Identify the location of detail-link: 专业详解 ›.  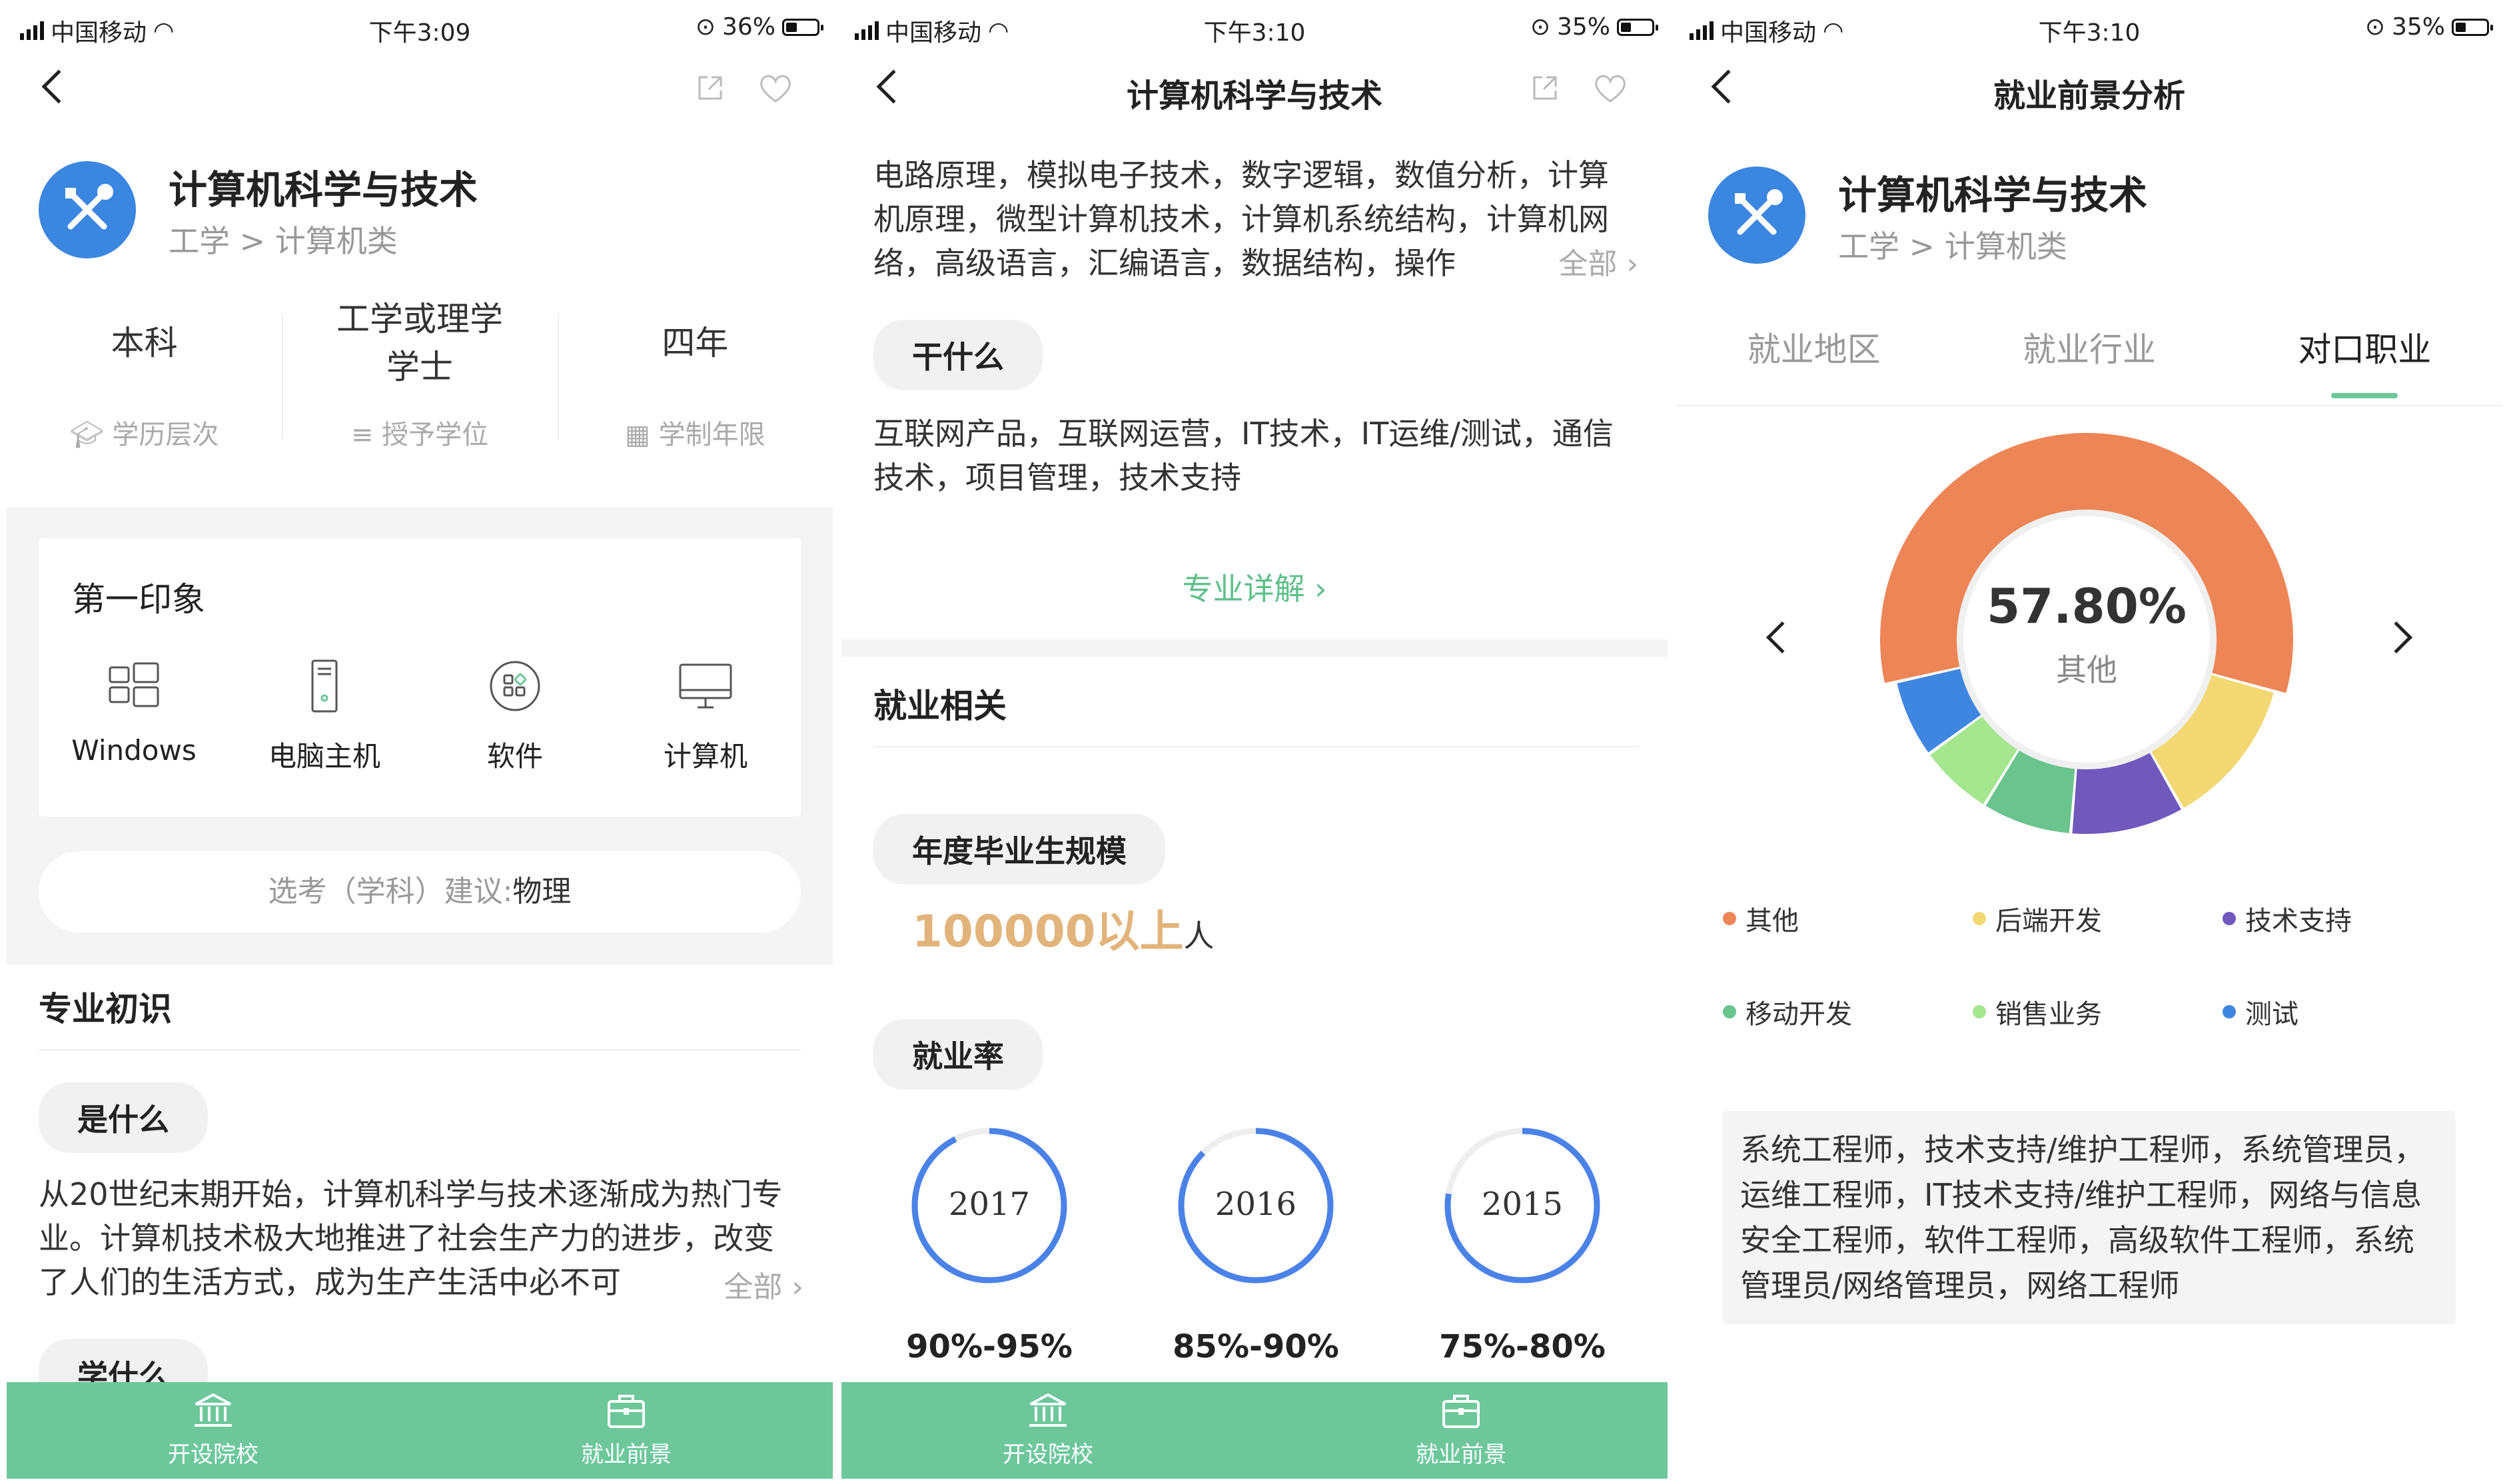
(1254, 587).